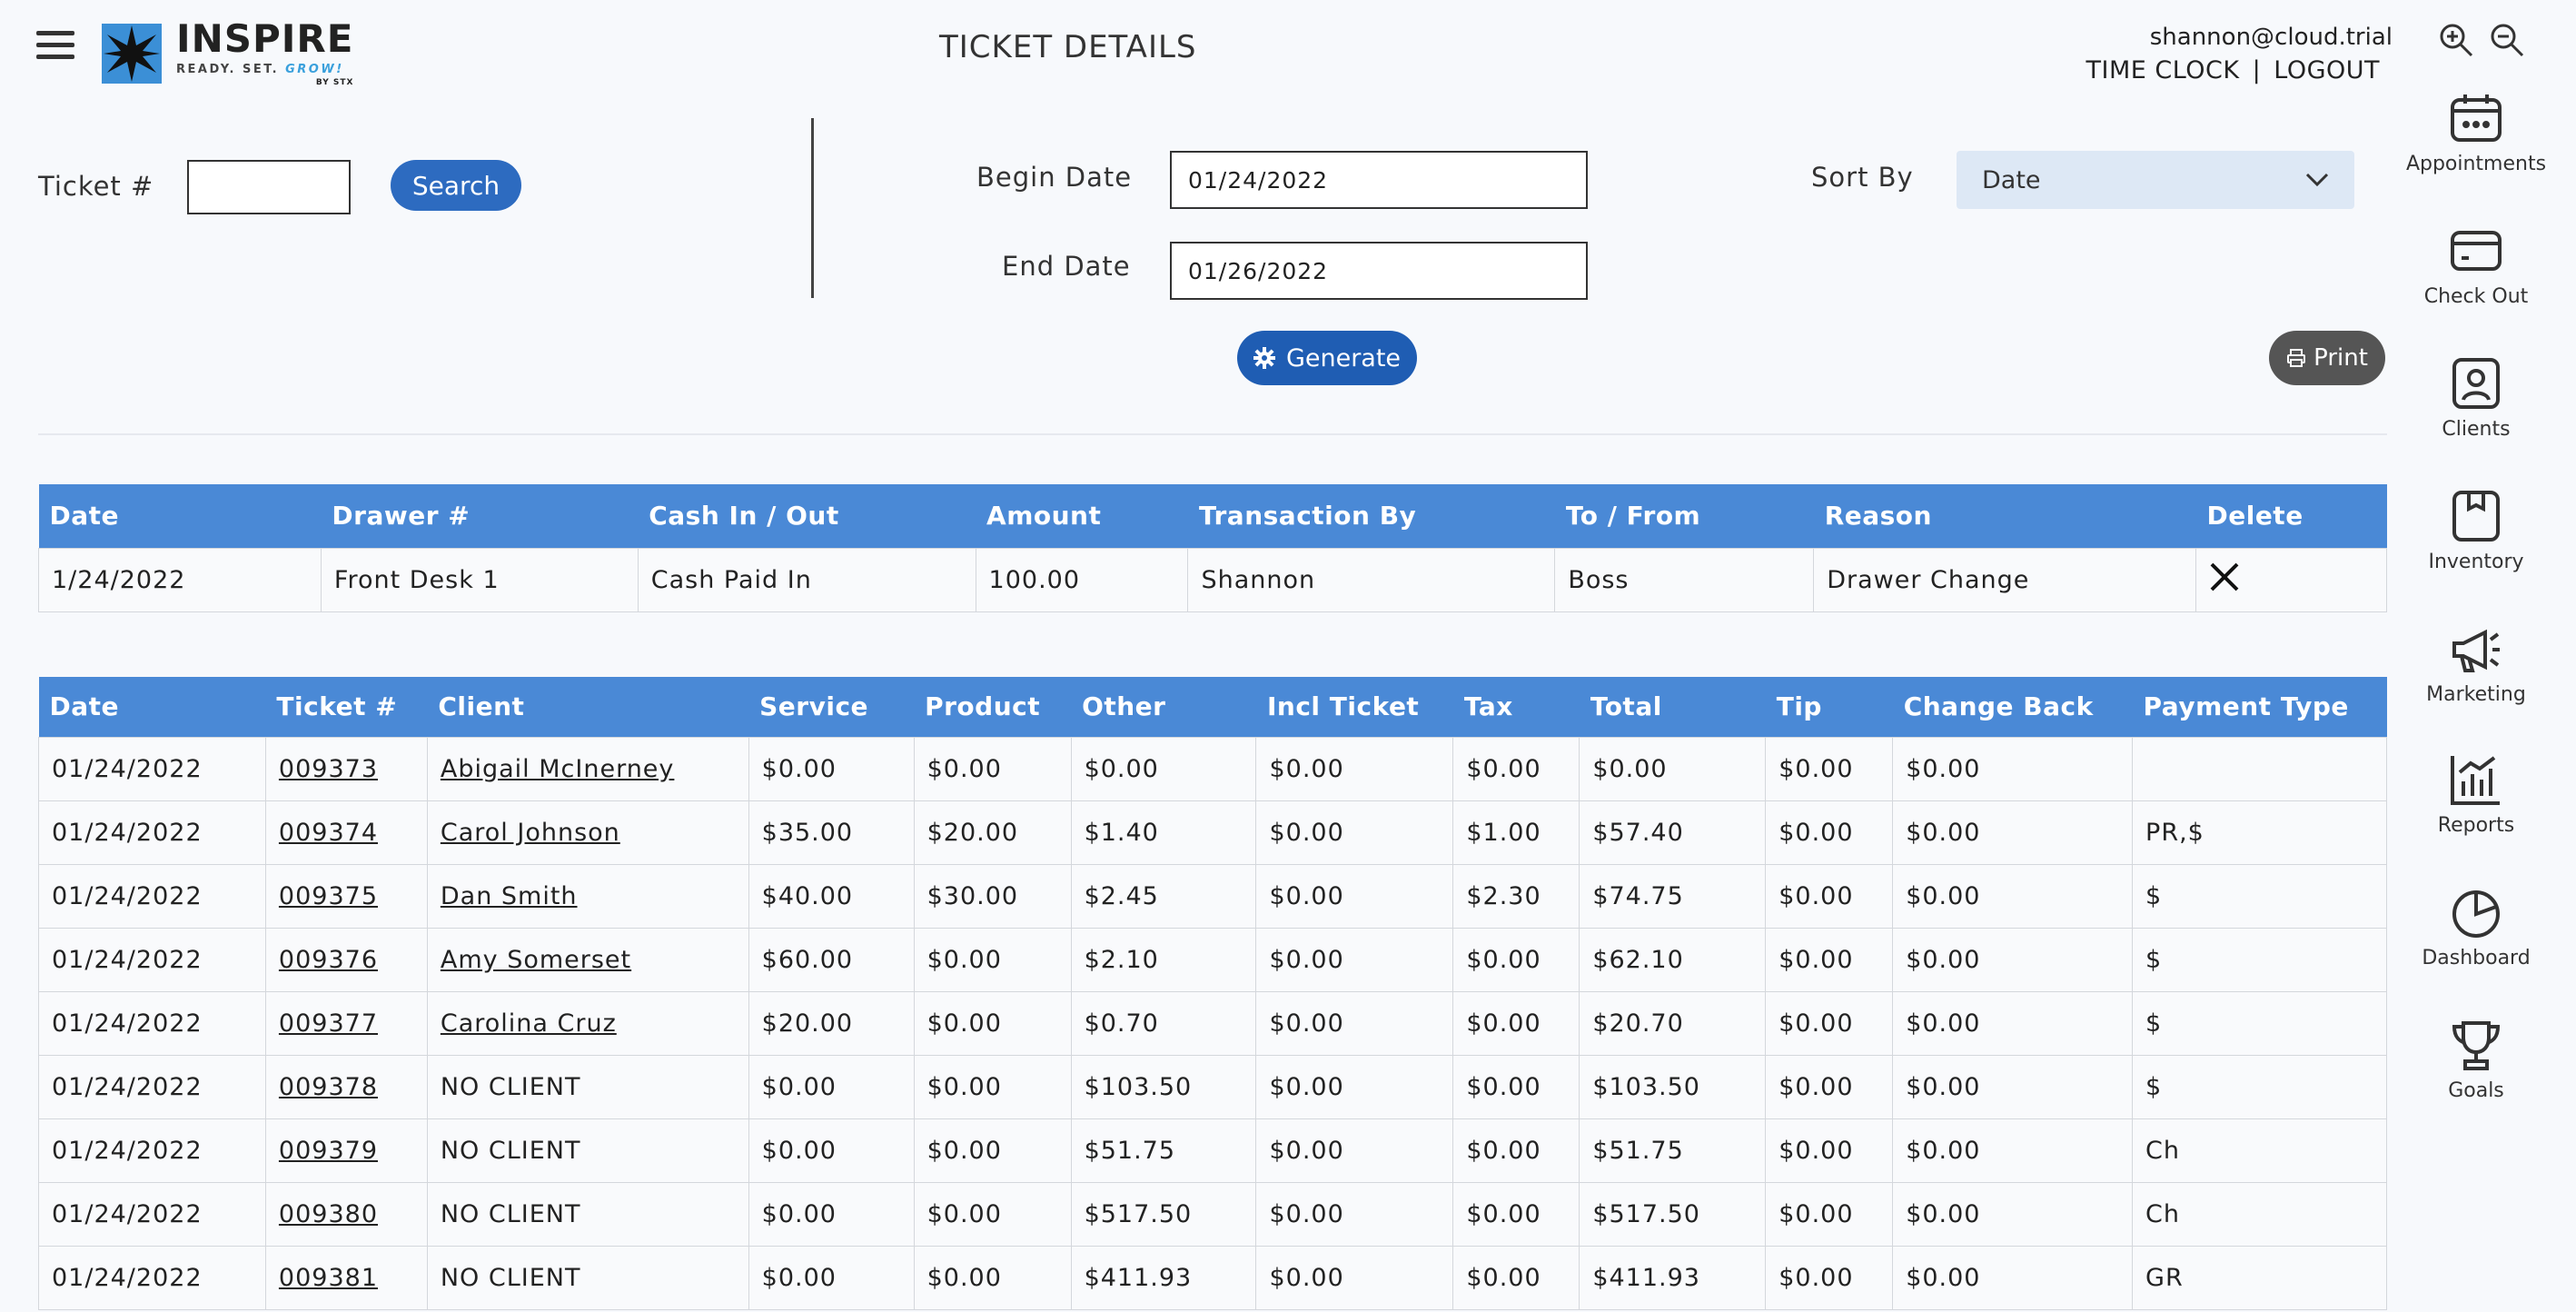 Image resolution: width=2576 pixels, height=1312 pixels. Describe the element at coordinates (2476, 429) in the screenshot. I see `nav-label-clients: Clients` at that location.